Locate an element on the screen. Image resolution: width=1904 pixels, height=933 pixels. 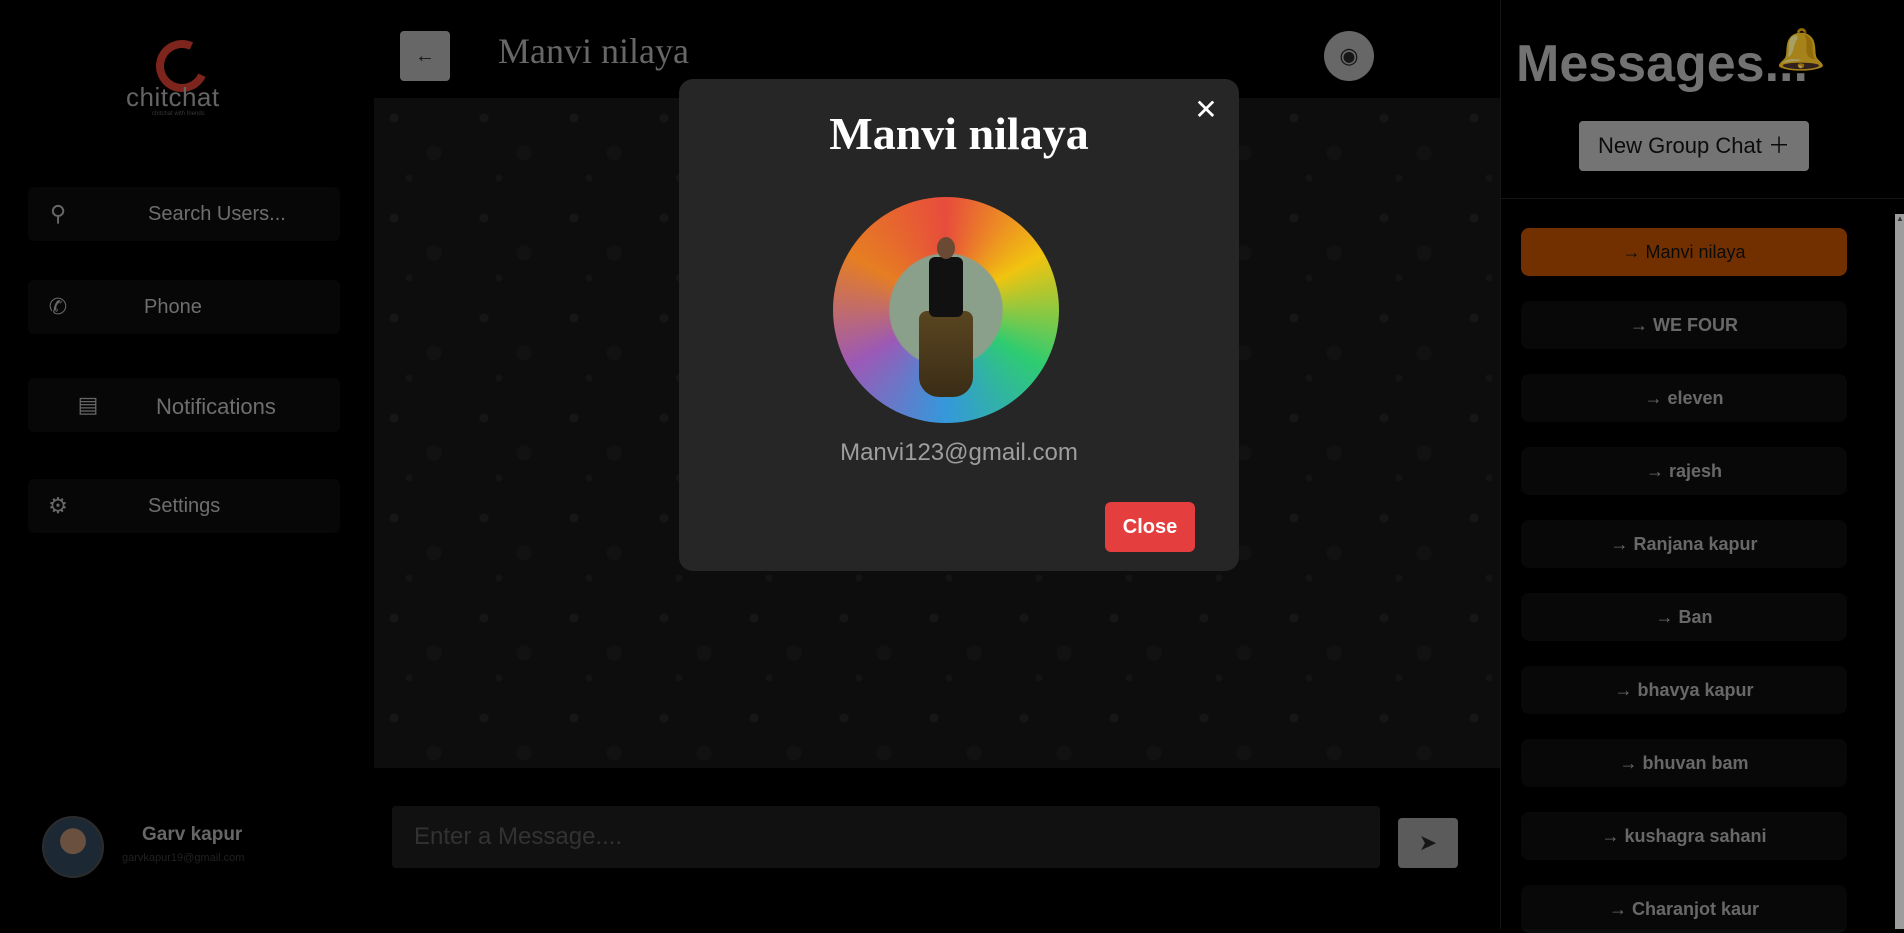
profile-figure-skirt is located at coordinates (946, 354).